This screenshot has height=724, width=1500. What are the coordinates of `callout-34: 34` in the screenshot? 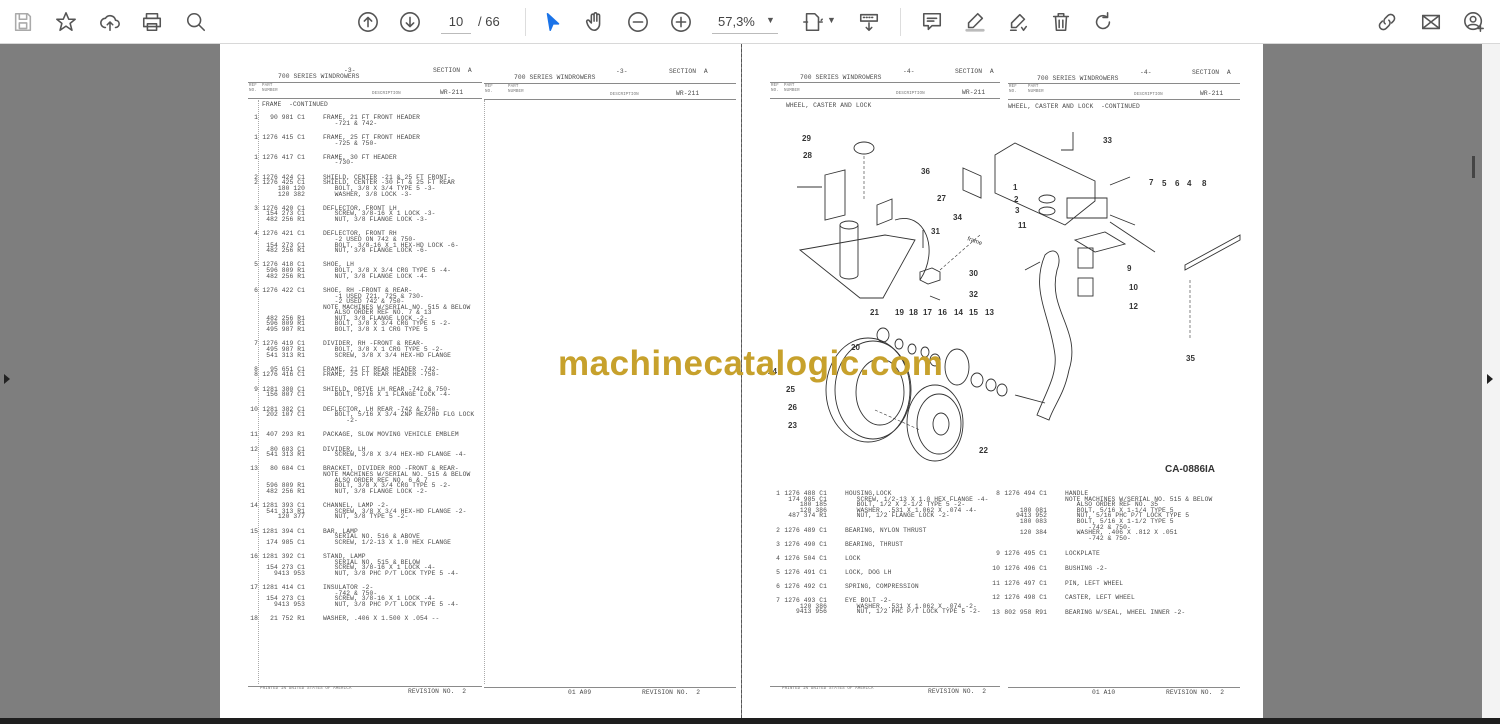 It's located at (957, 217).